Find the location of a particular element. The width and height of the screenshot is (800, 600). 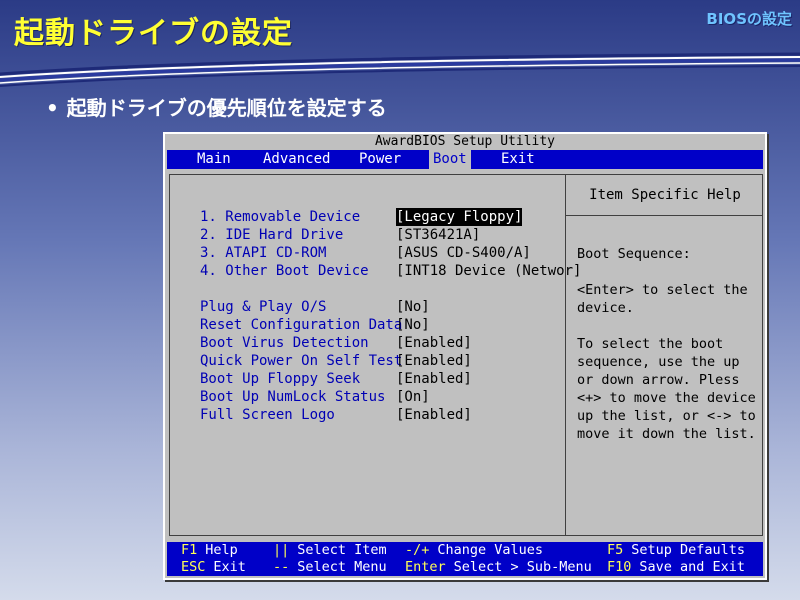

setting-value: [ST36421A] is located at coordinates (438, 235).